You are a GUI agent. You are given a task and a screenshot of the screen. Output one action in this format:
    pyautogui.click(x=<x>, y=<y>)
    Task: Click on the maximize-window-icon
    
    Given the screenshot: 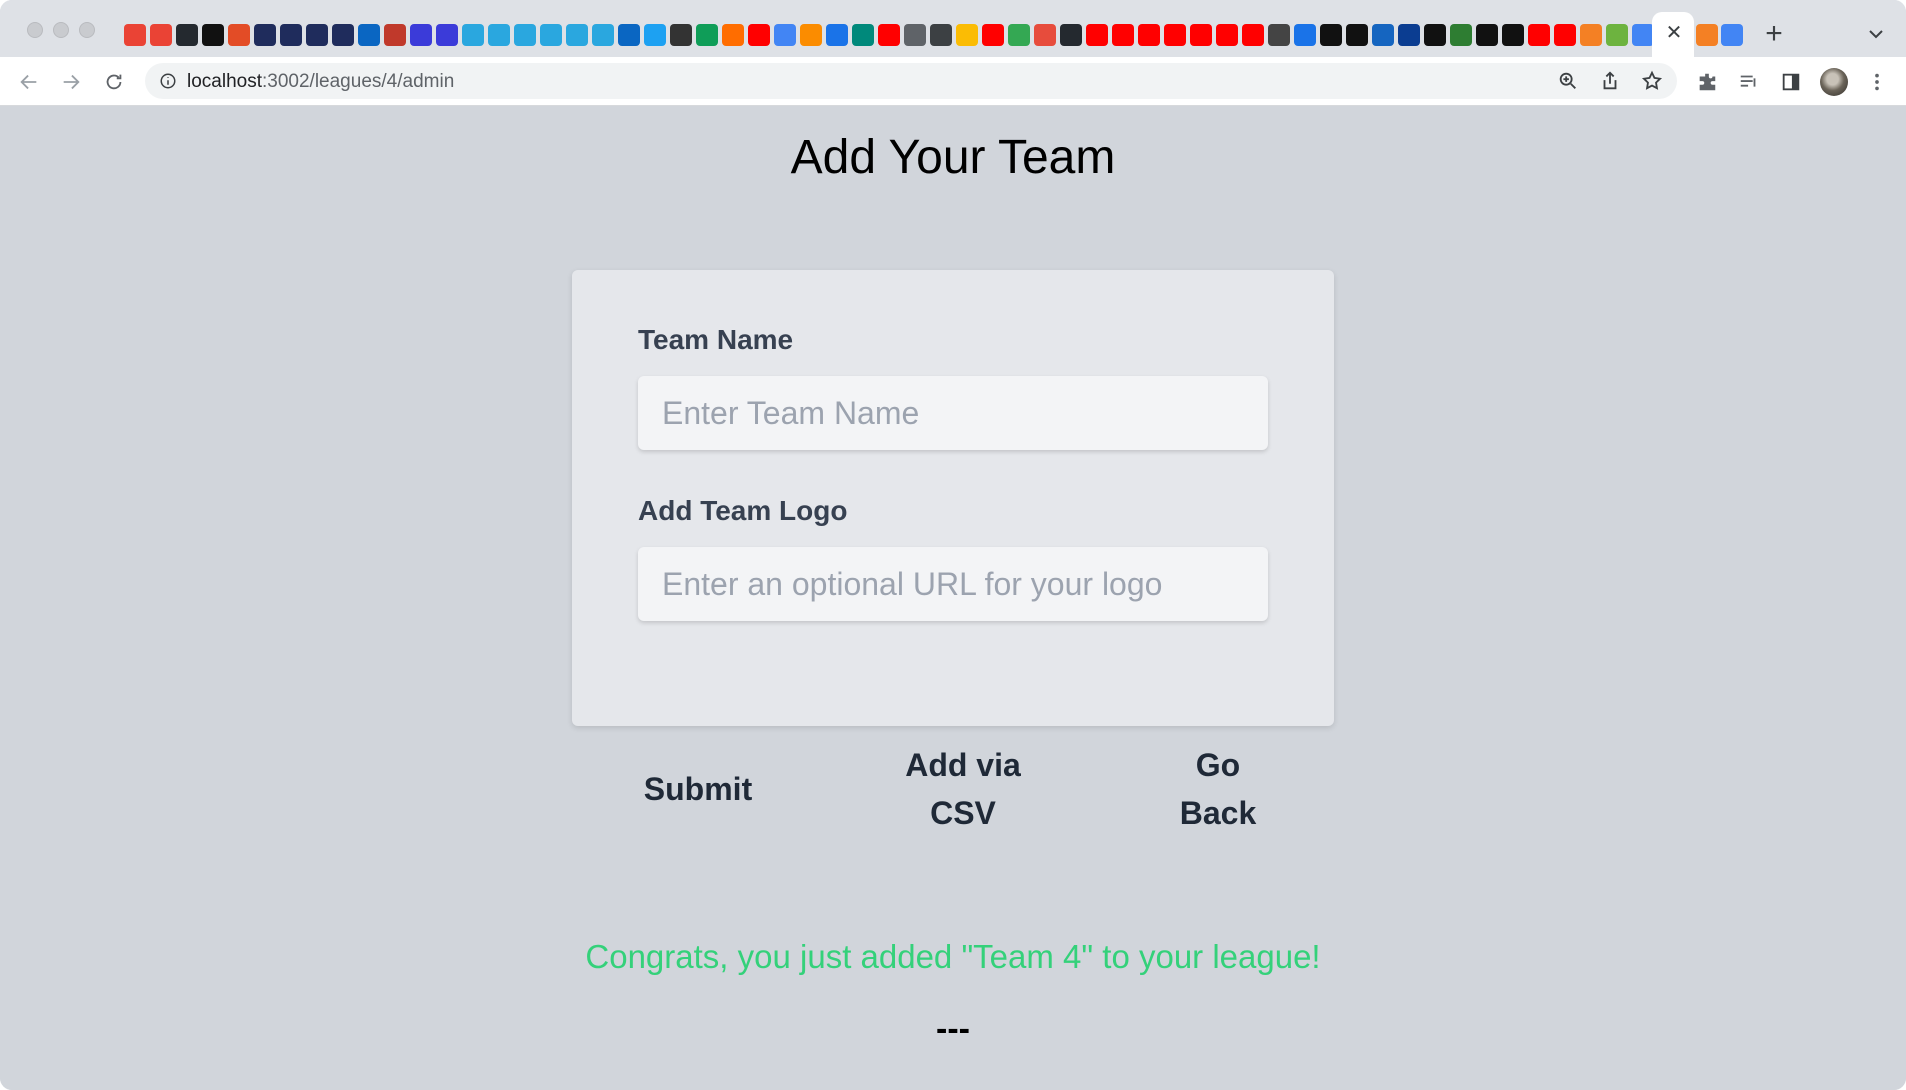 What is the action you would take?
    pyautogui.click(x=87, y=30)
    